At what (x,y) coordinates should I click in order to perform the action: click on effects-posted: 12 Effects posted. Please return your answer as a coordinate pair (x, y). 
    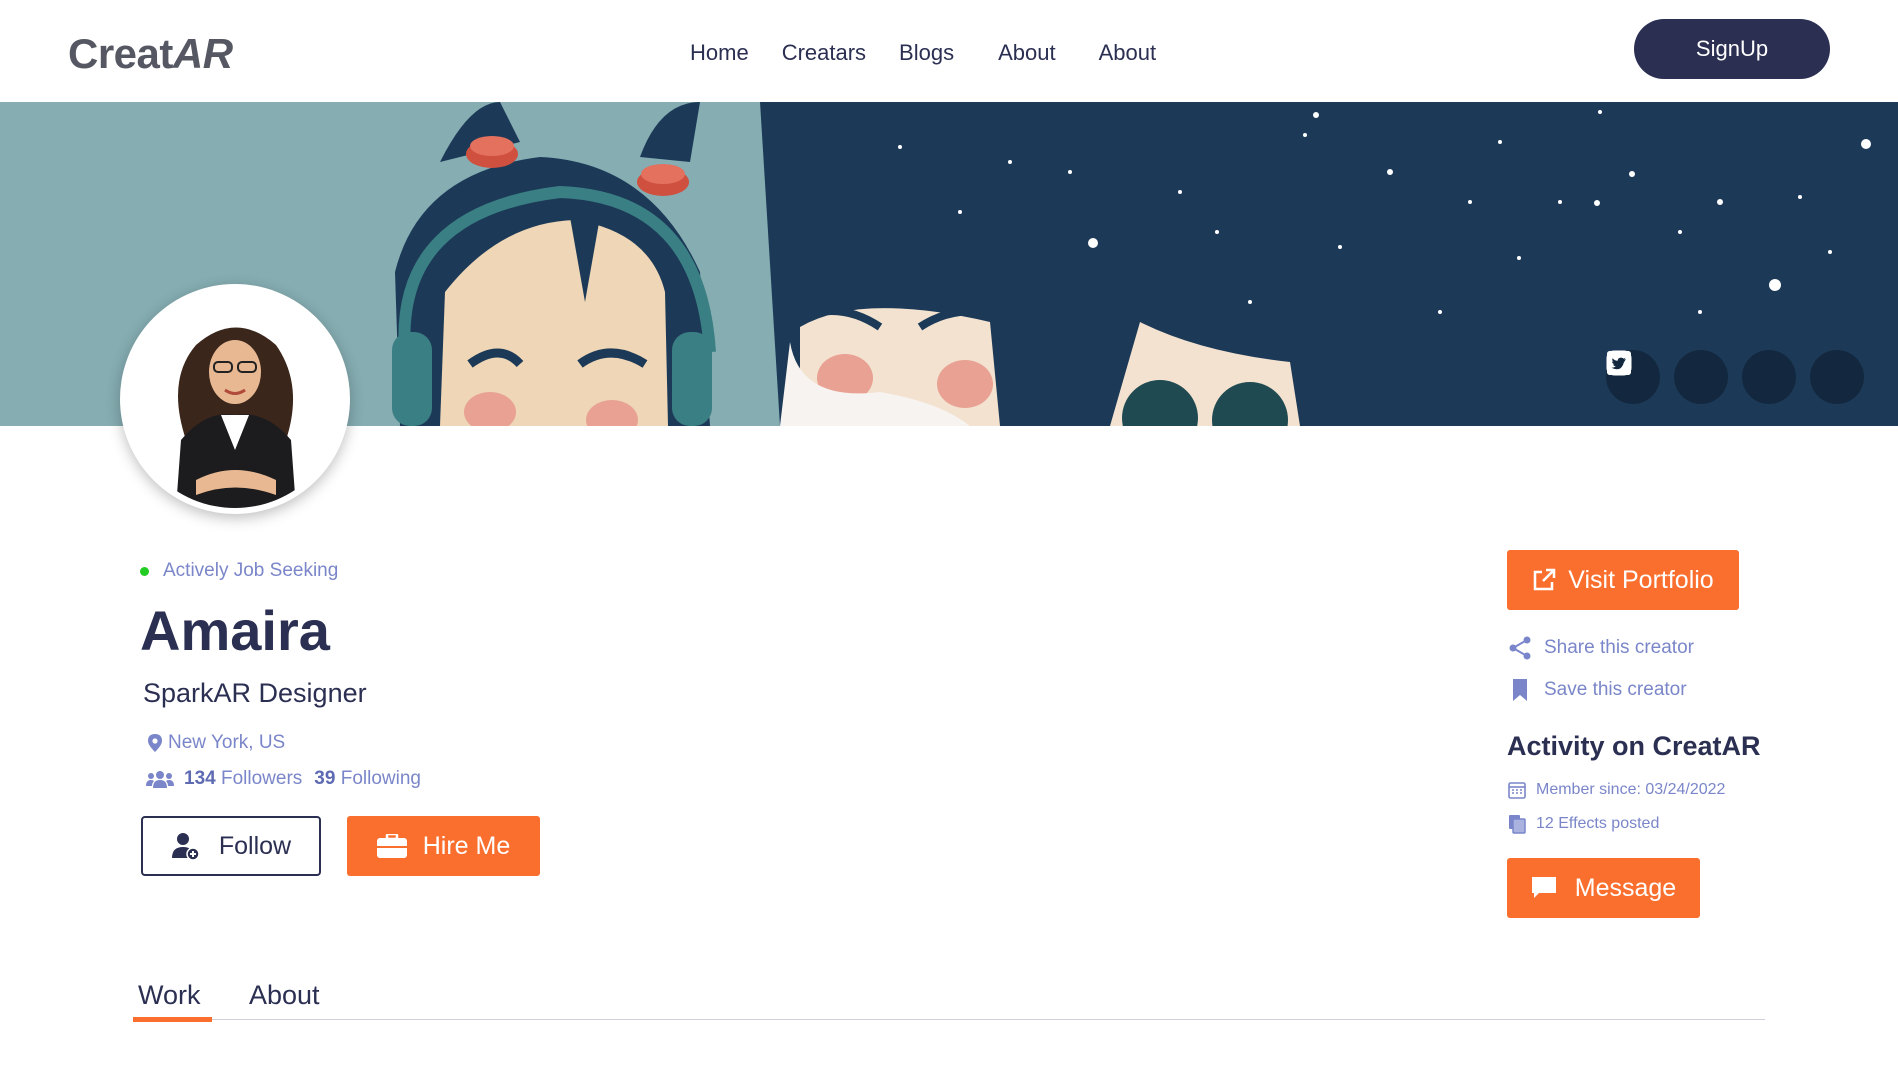
    Looking at the image, I should click on (1583, 824).